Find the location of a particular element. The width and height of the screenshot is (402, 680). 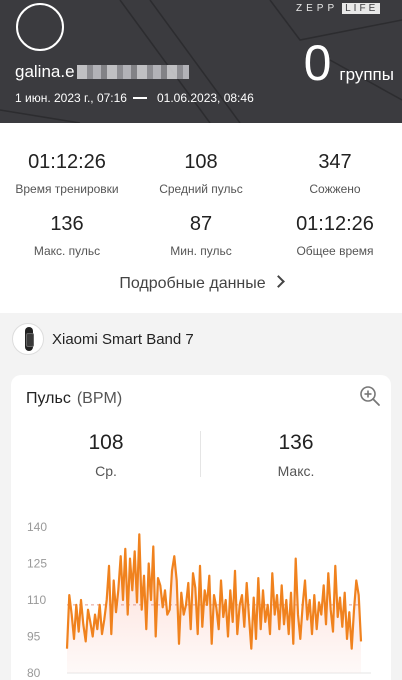

date-separator is located at coordinates (139, 98).